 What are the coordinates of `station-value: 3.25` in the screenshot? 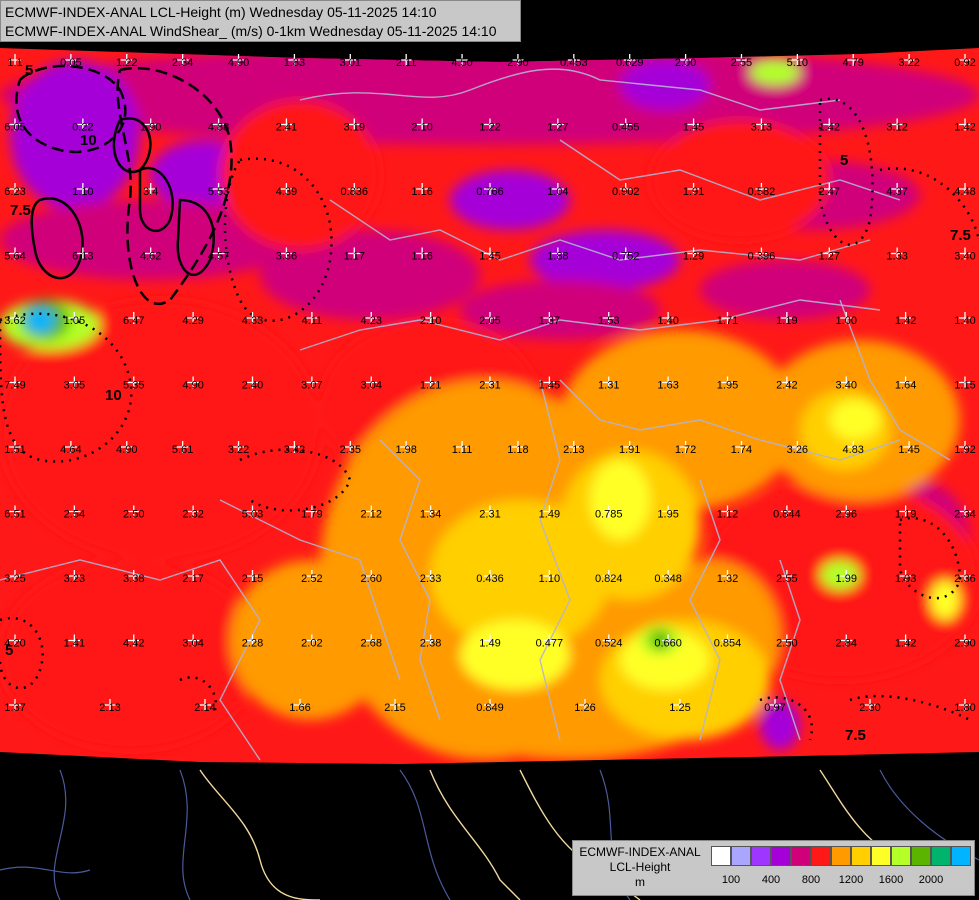 It's located at (14, 579).